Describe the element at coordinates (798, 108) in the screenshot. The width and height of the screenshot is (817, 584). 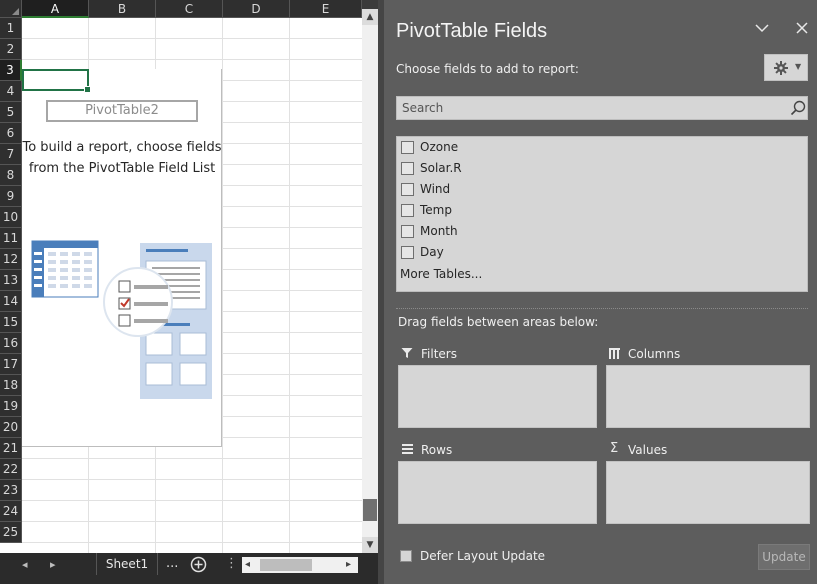
I see `search-icon` at that location.